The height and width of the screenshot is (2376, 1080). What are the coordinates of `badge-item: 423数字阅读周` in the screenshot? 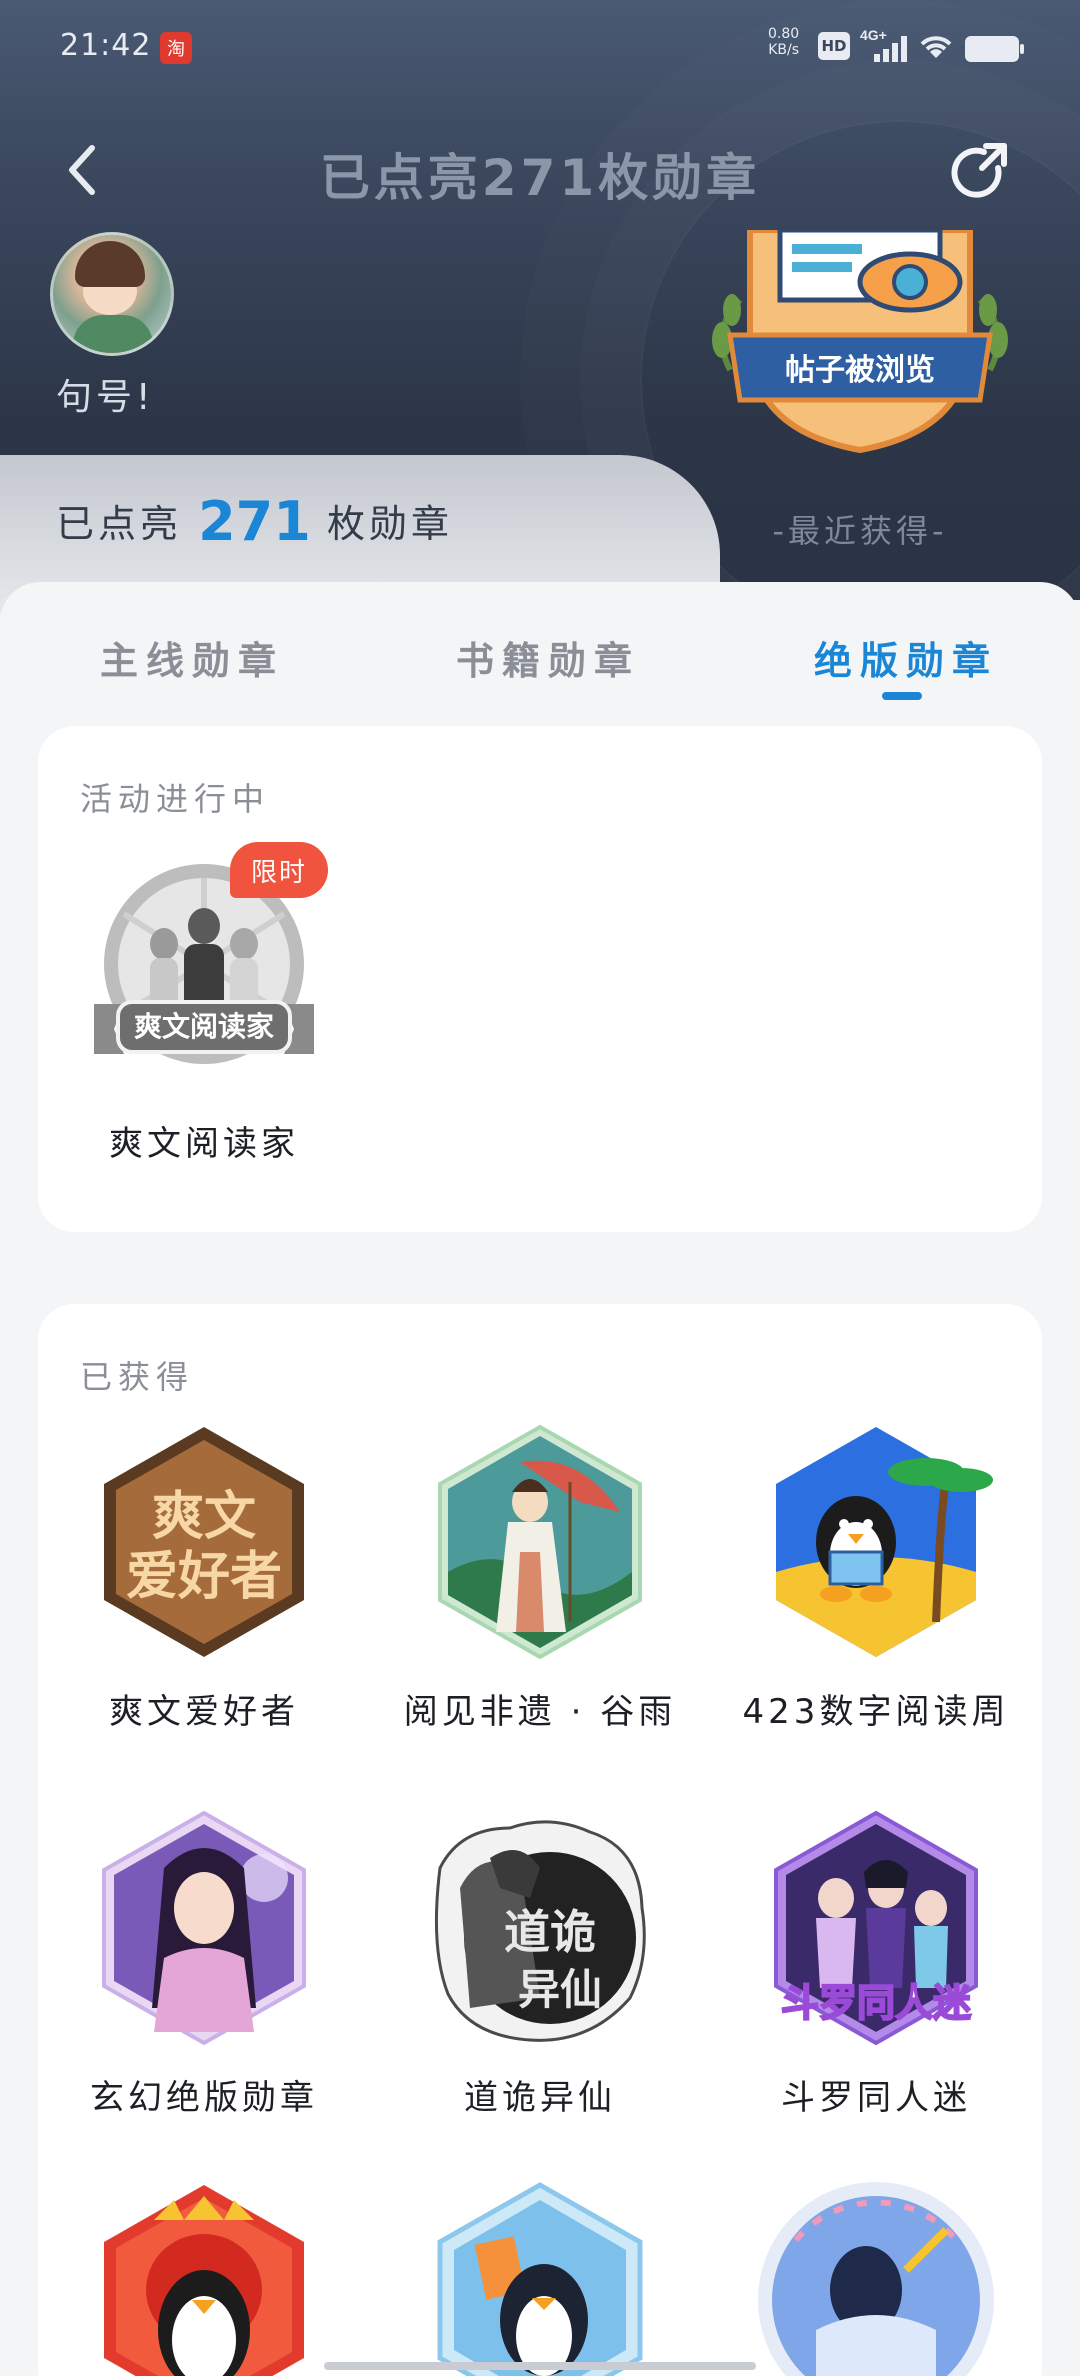 It's located at (876, 1577).